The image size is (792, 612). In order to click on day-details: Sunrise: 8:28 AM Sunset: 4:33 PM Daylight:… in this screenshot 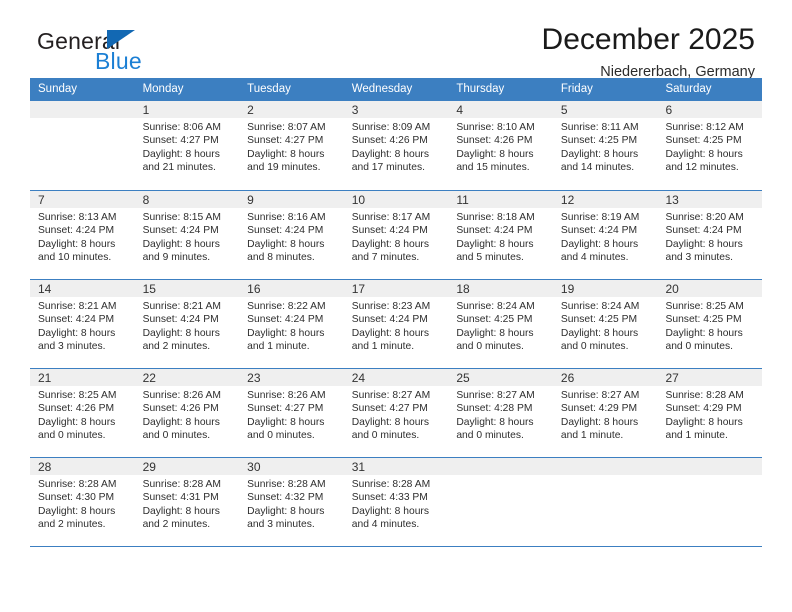, I will do `click(396, 503)`.